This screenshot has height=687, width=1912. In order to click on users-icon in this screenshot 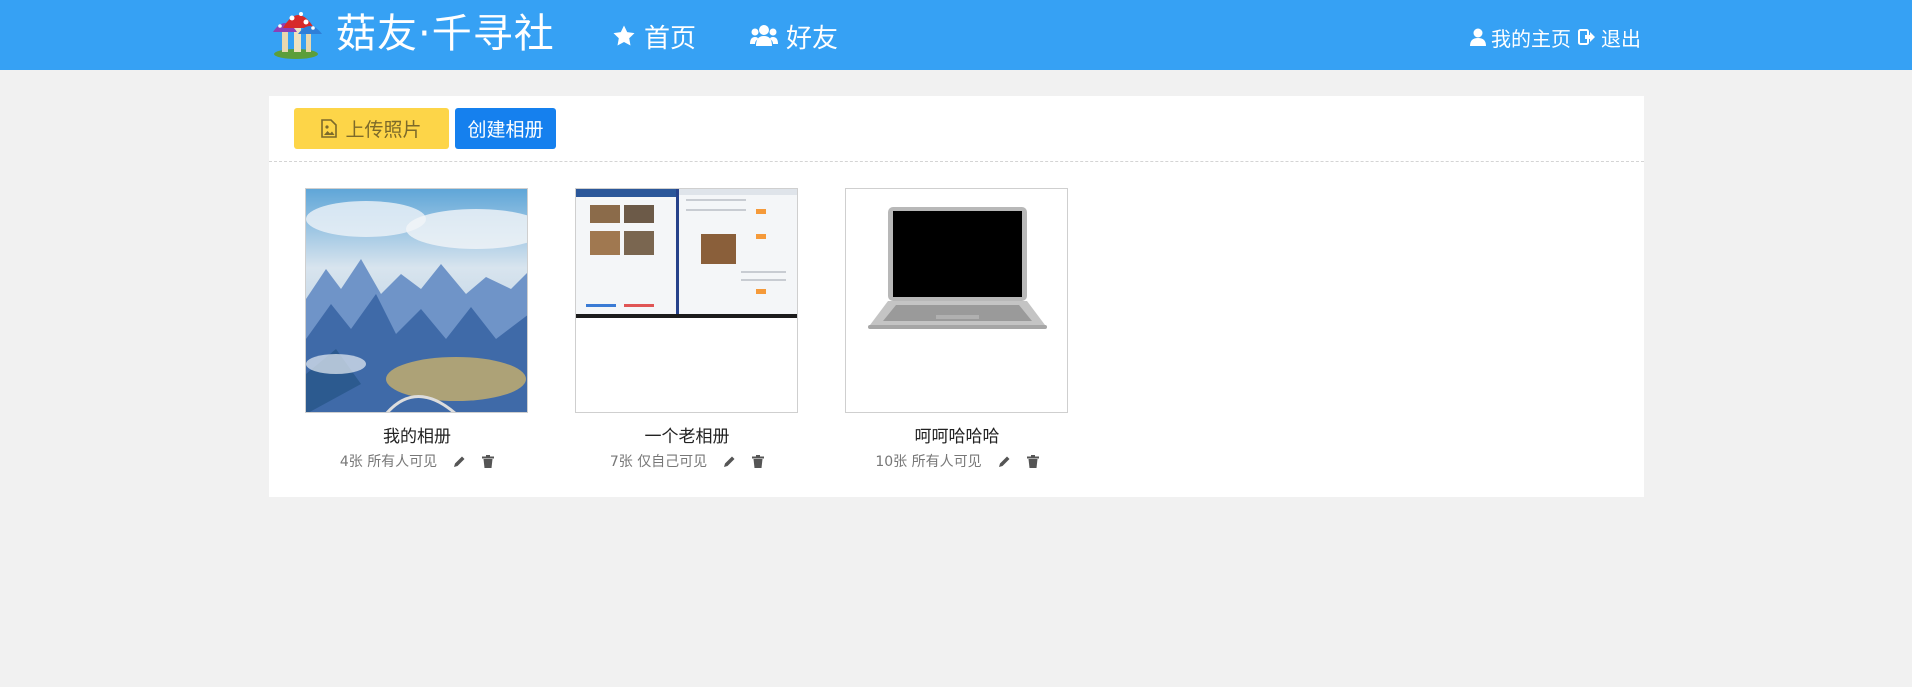, I will do `click(764, 35)`.